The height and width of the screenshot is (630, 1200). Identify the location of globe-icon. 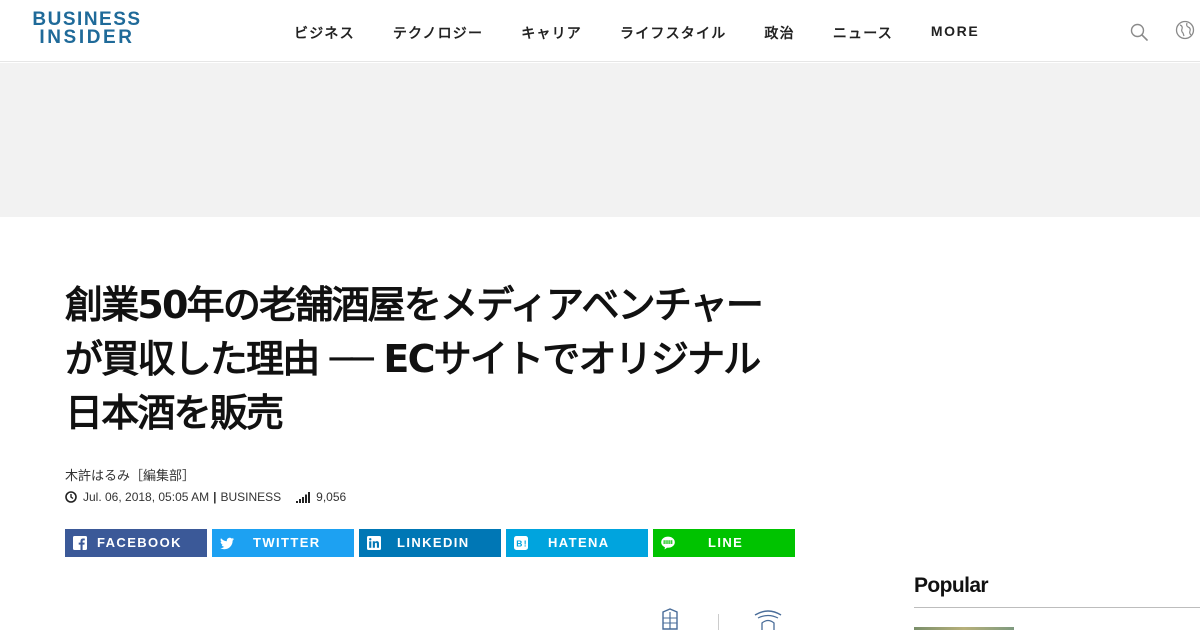
(1185, 30).